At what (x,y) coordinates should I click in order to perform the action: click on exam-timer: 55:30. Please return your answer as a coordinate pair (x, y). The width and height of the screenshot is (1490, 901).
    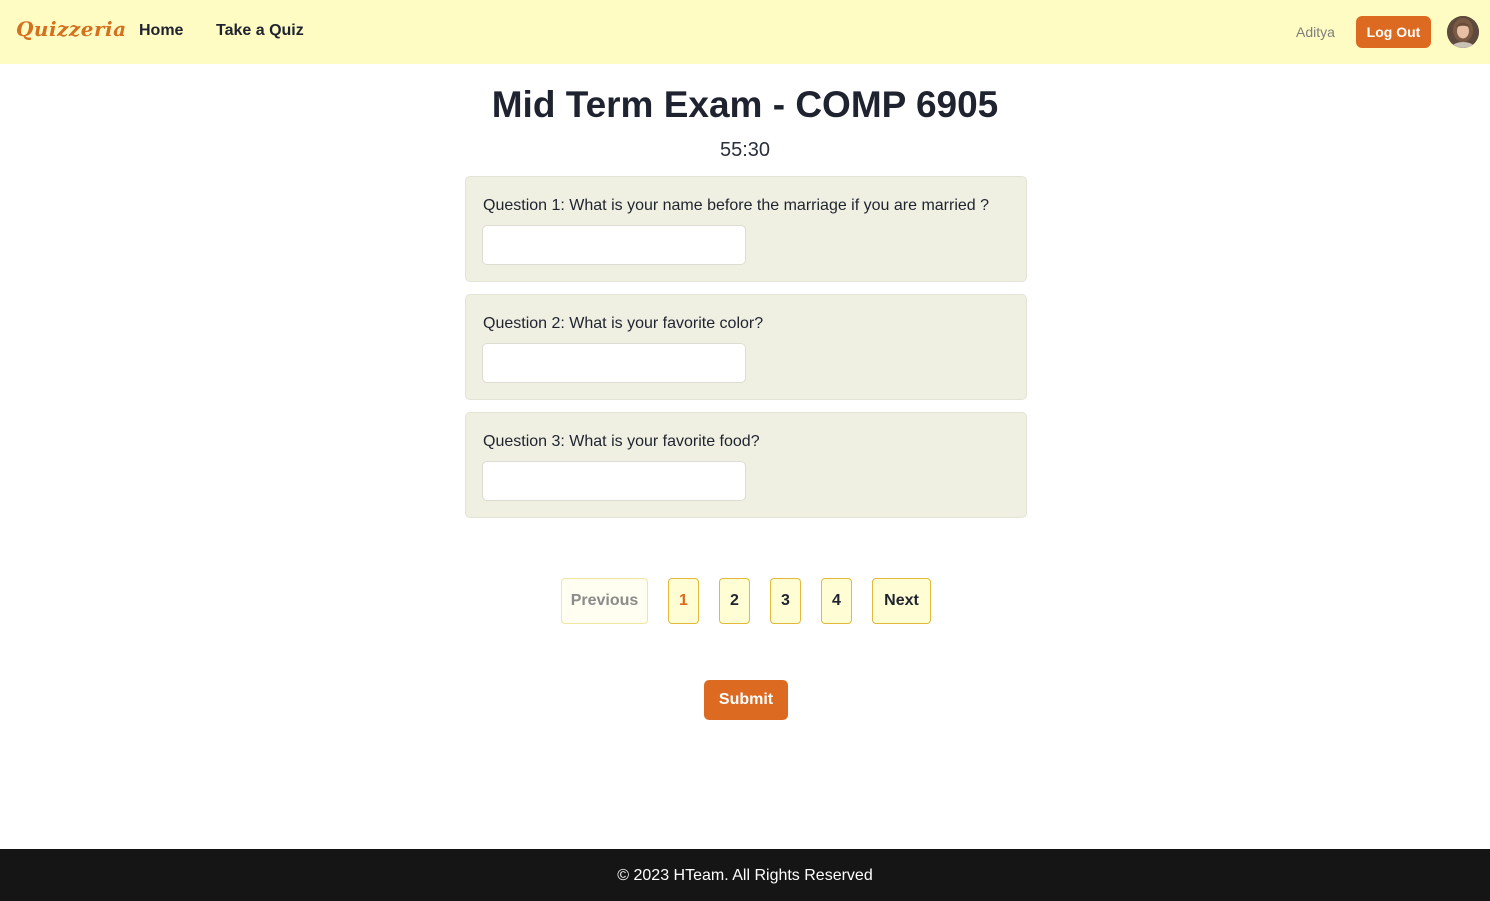
    Looking at the image, I should click on (745, 150).